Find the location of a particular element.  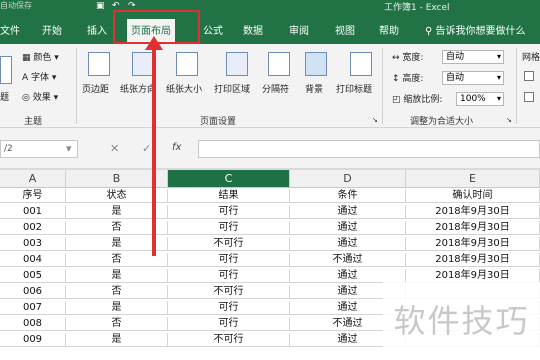

tab-review: 审阅 is located at coordinates (299, 29).